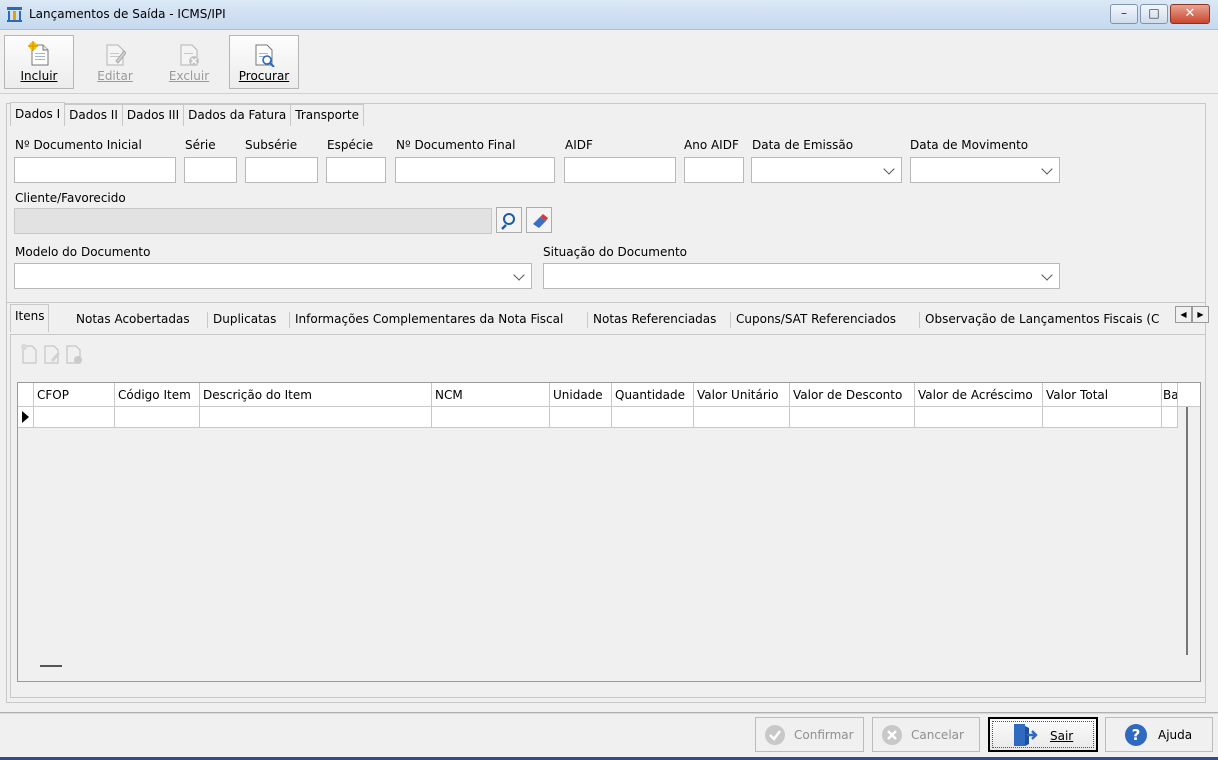  Describe the element at coordinates (157, 395) in the screenshot. I see `col-codigo-item: Código Item` at that location.